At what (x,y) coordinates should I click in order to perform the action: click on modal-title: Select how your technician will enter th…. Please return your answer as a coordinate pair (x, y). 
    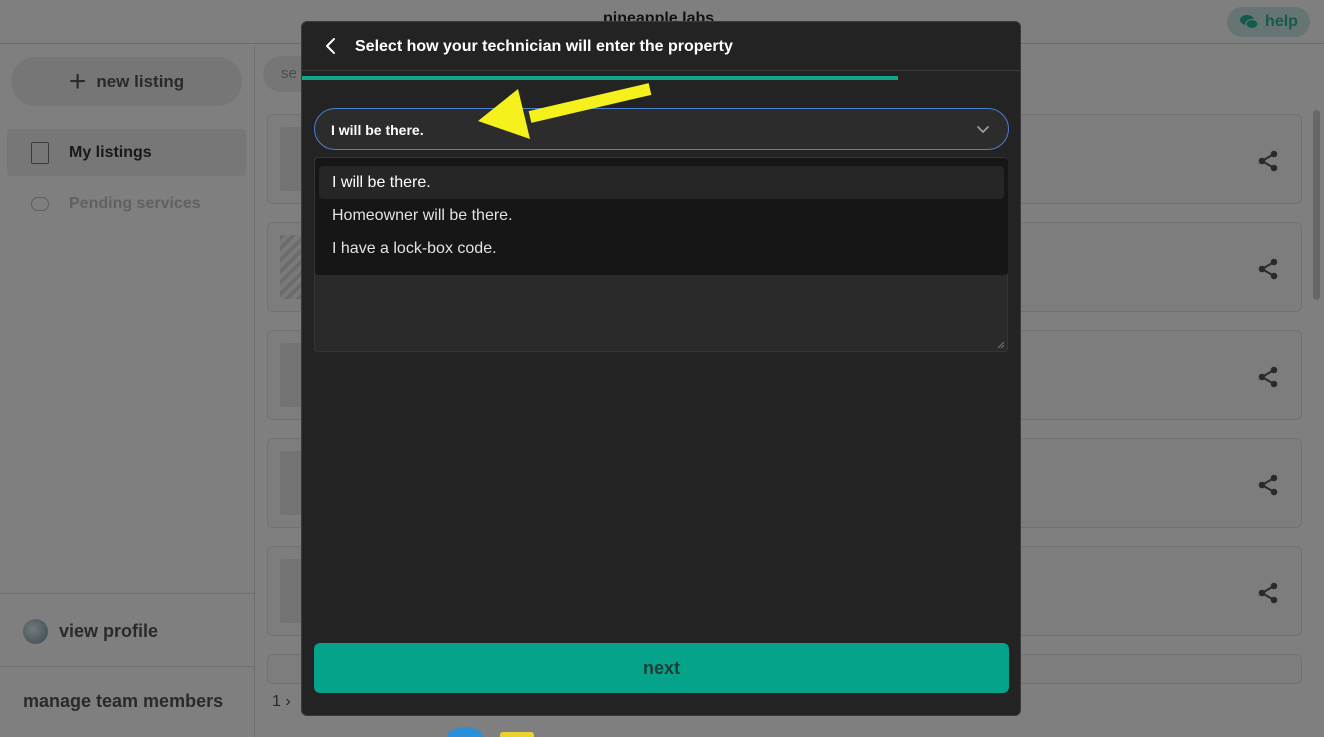
    Looking at the image, I should click on (544, 46).